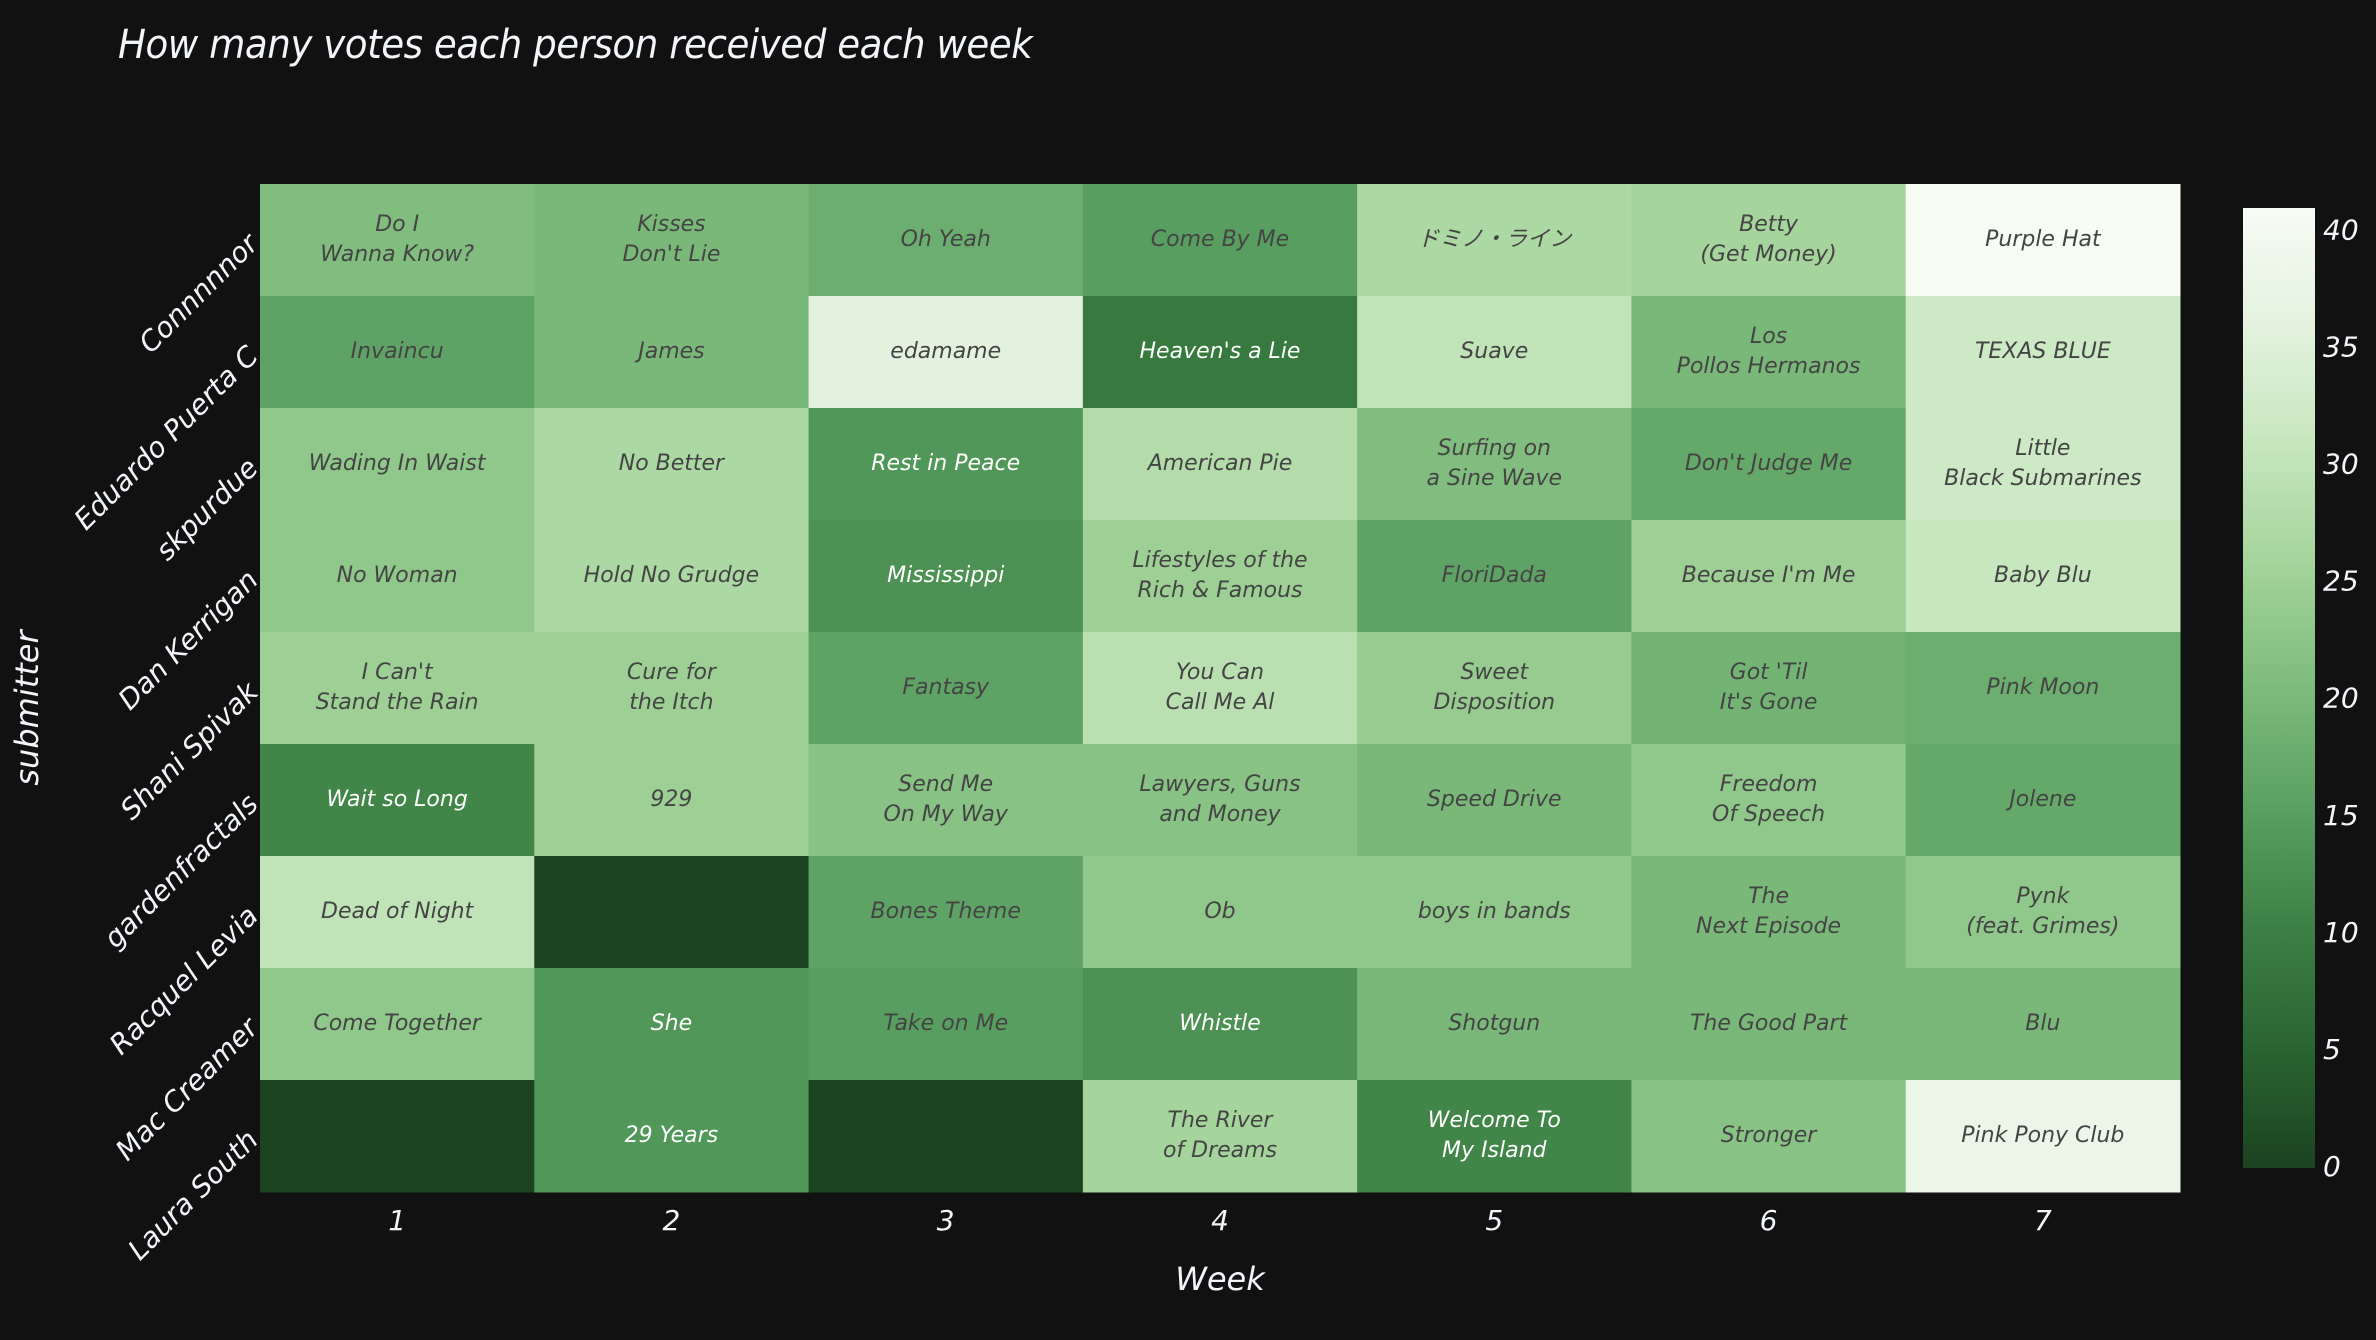 The height and width of the screenshot is (1340, 2376). Describe the element at coordinates (671, 1023) in the screenshot. I see `cell-label: She` at that location.